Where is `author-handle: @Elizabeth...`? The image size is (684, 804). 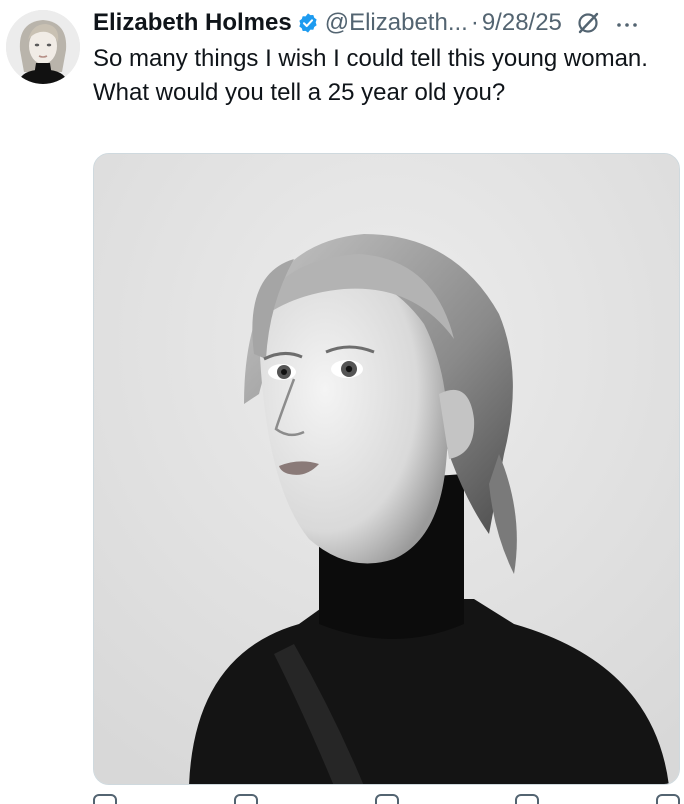 author-handle: @Elizabeth... is located at coordinates (396, 23).